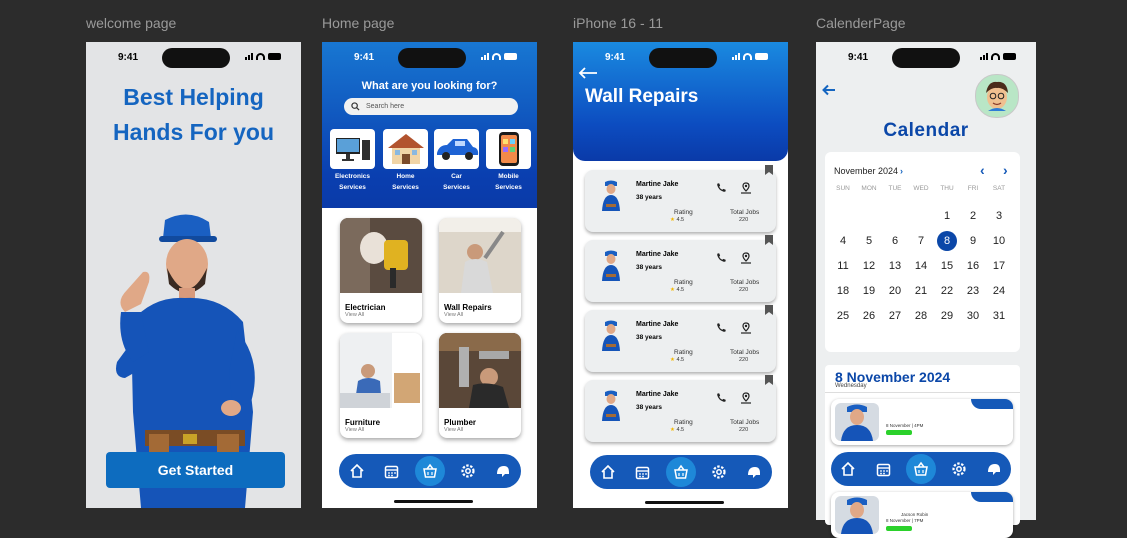 This screenshot has height=538, width=1127. What do you see at coordinates (843, 266) in the screenshot?
I see `day-cell: 11` at bounding box center [843, 266].